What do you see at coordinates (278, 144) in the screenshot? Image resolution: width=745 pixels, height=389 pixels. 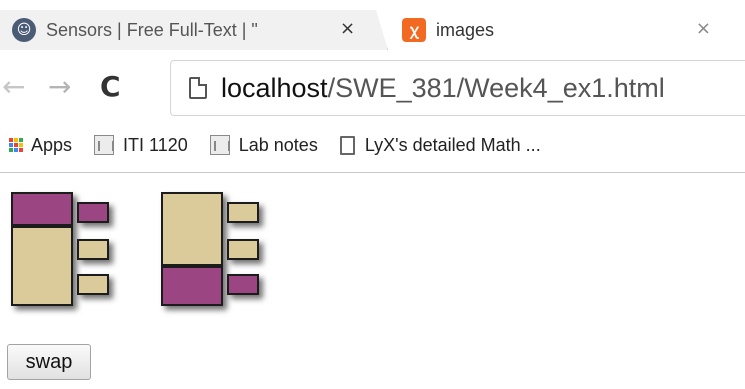 I see `bookmark-label: Lab notes` at bounding box center [278, 144].